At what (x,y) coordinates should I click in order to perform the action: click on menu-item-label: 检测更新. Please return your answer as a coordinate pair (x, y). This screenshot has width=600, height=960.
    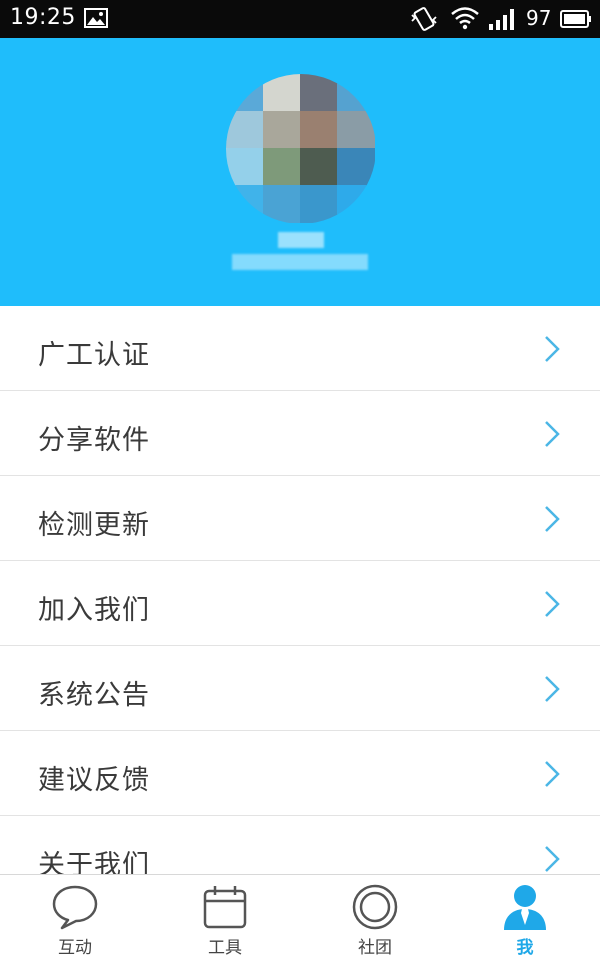
    Looking at the image, I should click on (94, 525).